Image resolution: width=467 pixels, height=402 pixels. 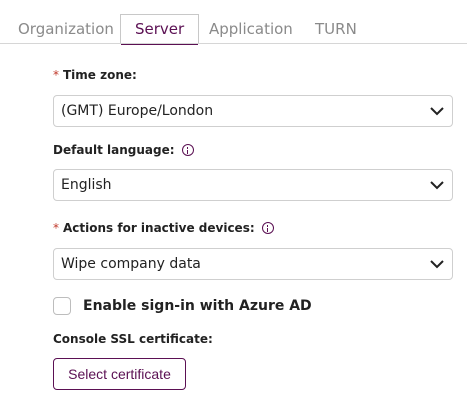 I want to click on inactive-devices-value: Wipe company data, so click(x=131, y=264).